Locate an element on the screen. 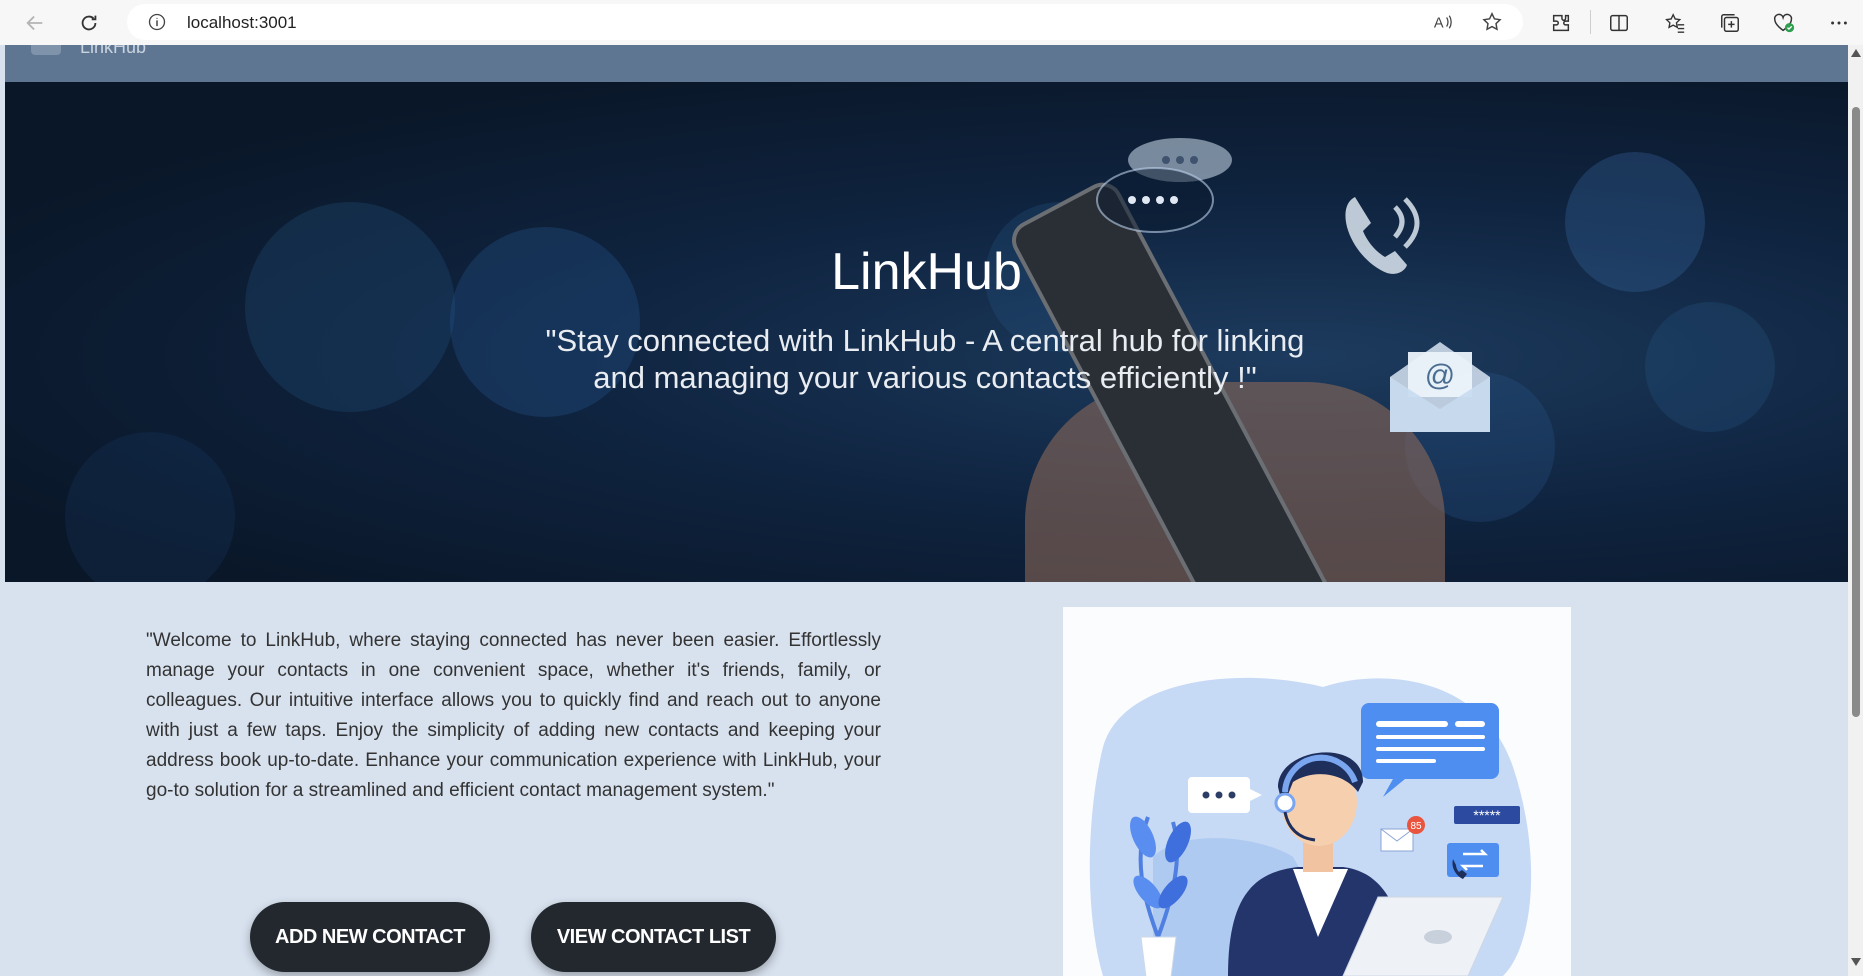 The width and height of the screenshot is (1863, 976). browser-toolbar: localhost:3001 A is located at coordinates (931, 22).